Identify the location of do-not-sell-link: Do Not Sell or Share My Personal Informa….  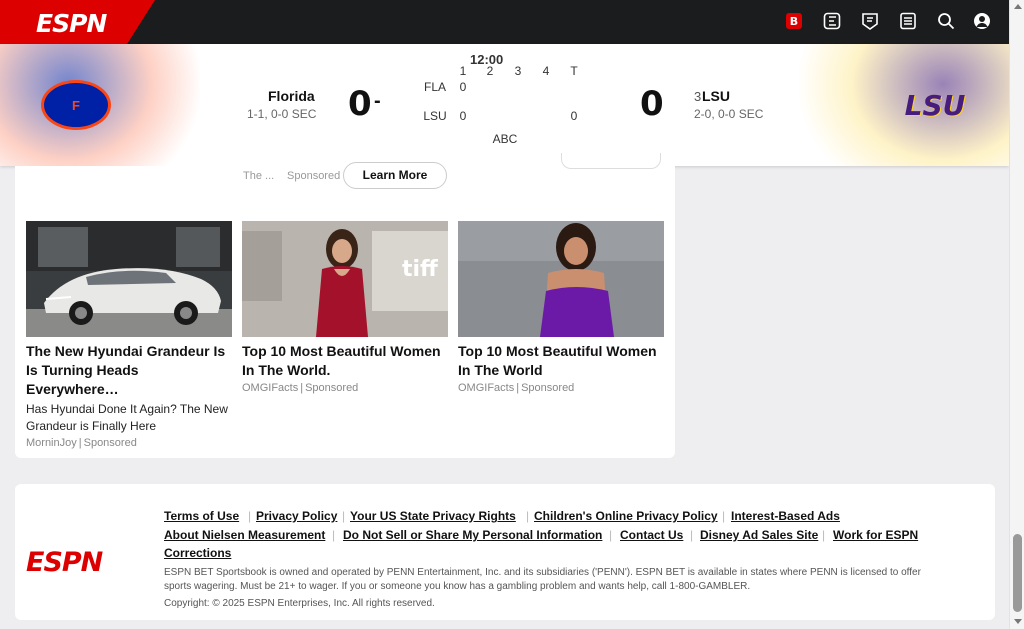
(472, 535).